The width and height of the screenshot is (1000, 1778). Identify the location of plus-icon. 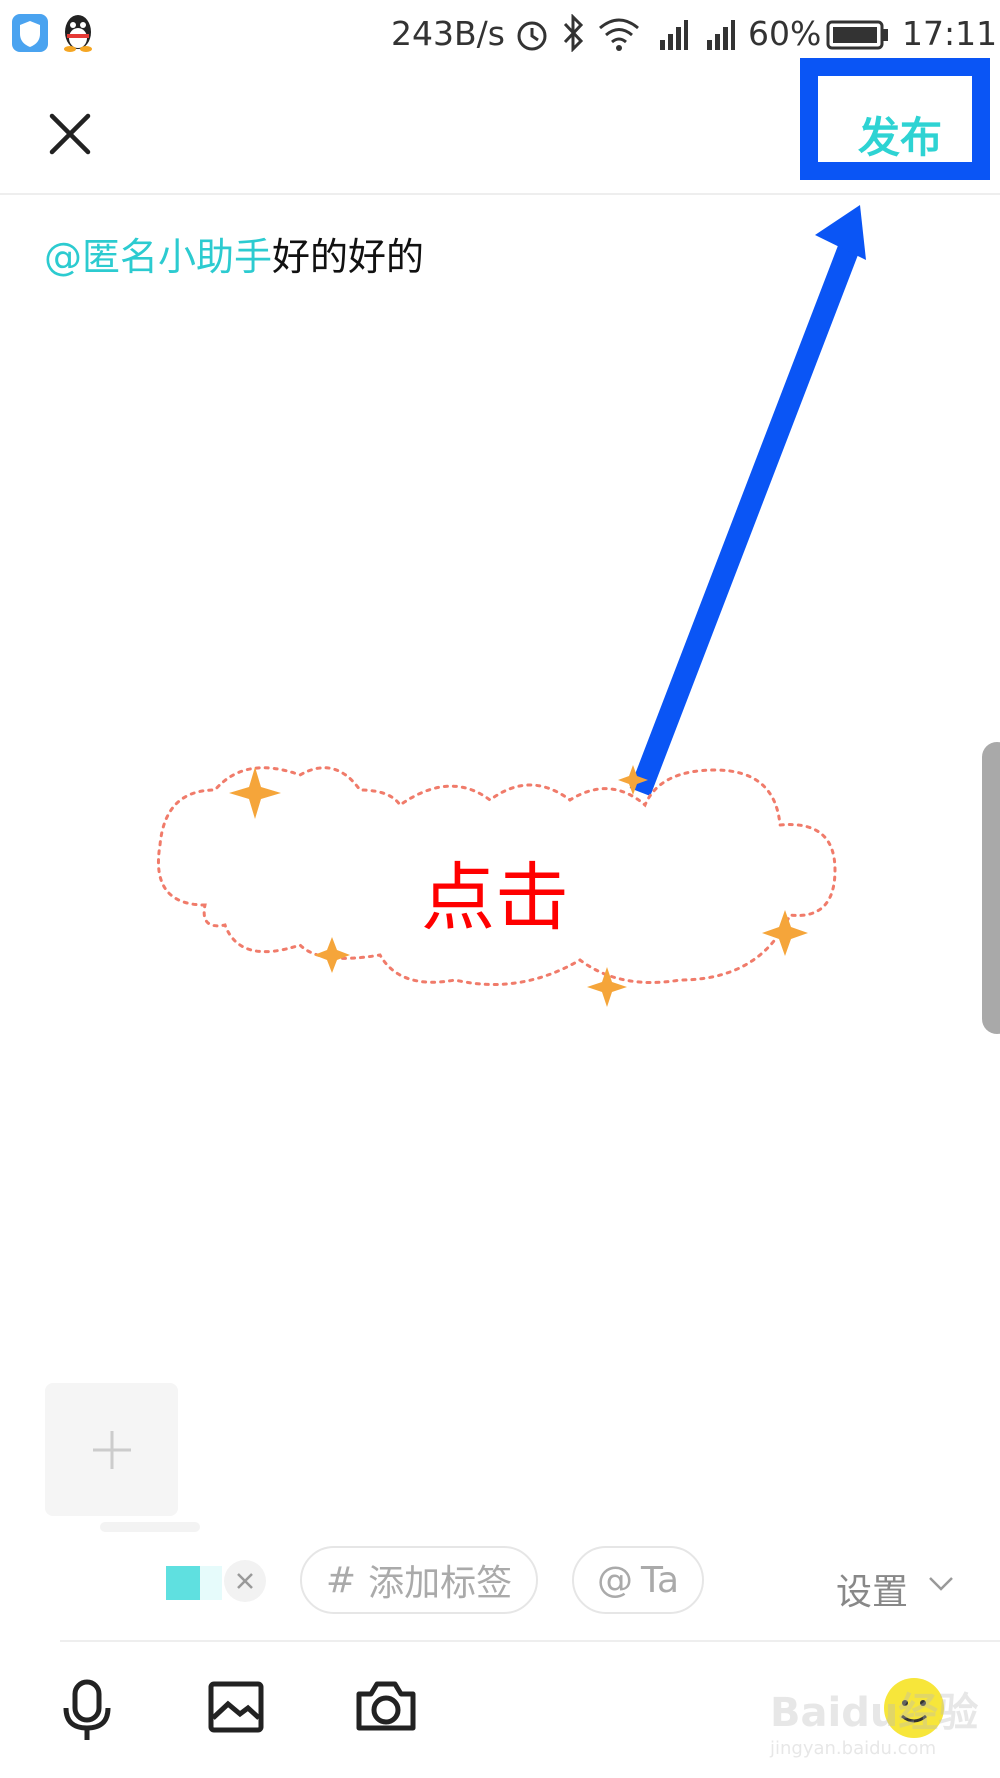
(112, 1450).